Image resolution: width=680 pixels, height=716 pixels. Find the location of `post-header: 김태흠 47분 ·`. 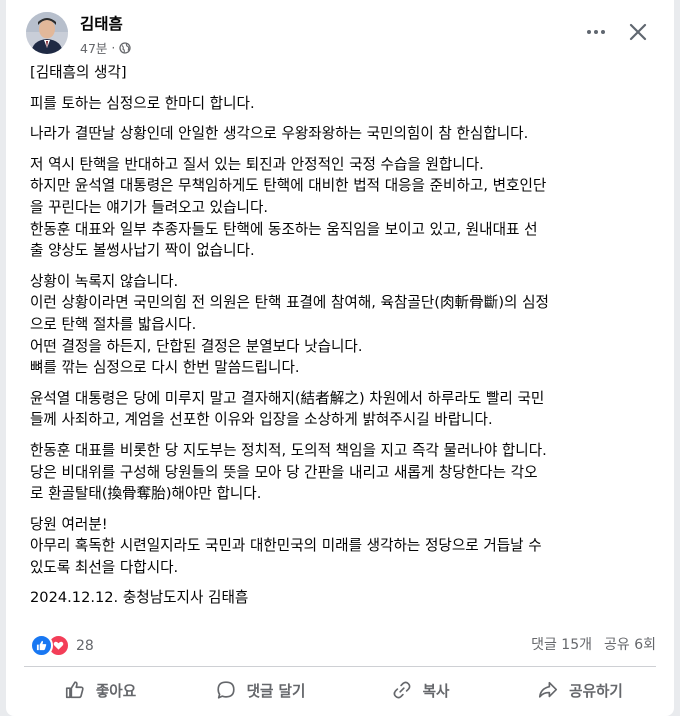

post-header: 김태흠 47분 · is located at coordinates (340, 32).